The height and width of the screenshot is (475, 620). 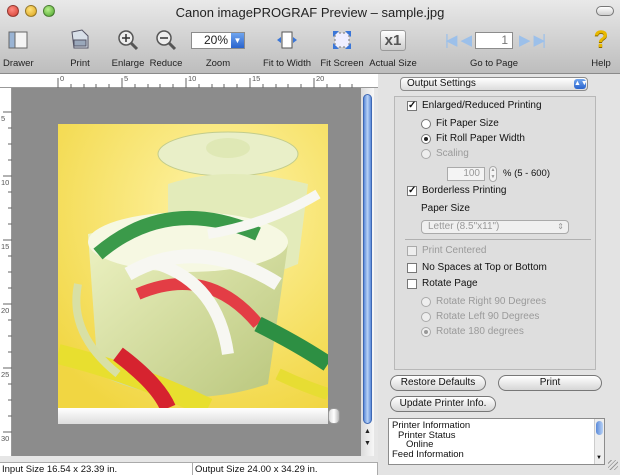 I want to click on divider, so click(x=498, y=239).